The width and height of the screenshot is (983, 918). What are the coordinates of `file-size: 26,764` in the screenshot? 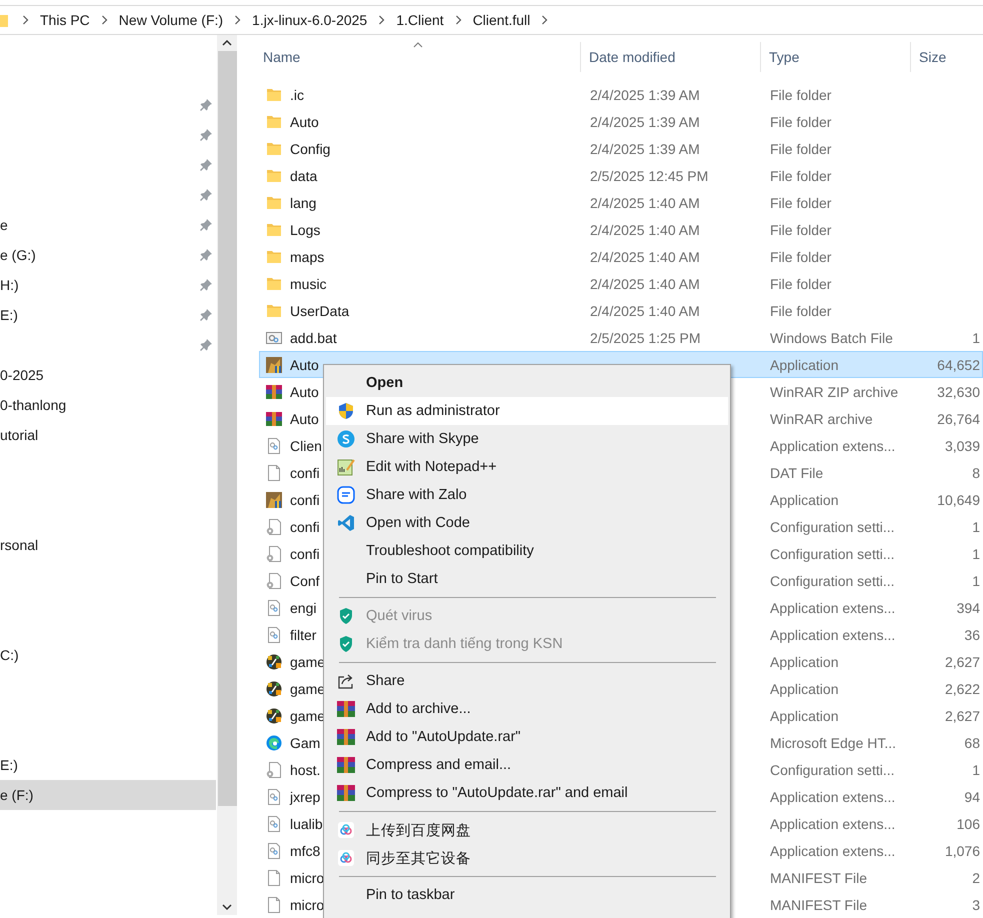 It's located at (958, 418).